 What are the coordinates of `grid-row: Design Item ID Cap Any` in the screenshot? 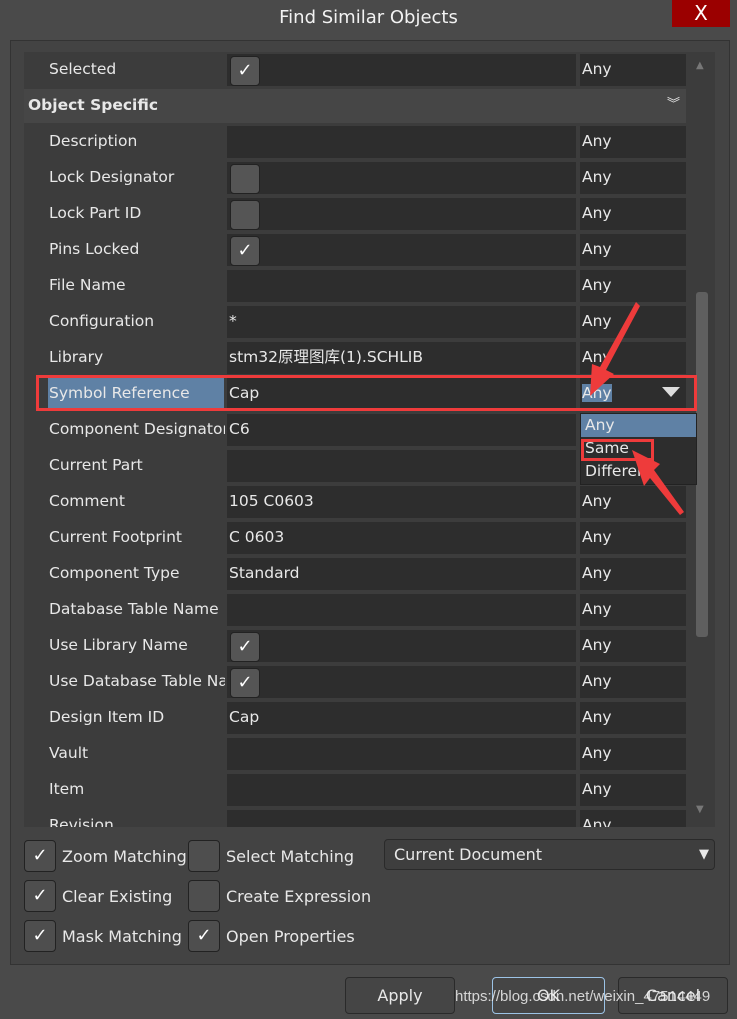 It's located at (355, 717).